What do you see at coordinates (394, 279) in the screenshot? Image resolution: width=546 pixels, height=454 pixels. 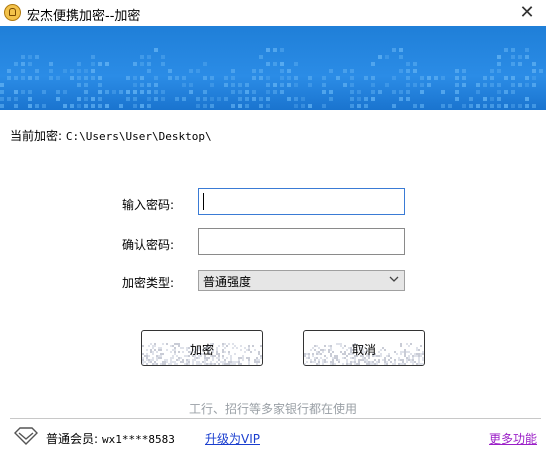 I see `chevron-down-icon` at bounding box center [394, 279].